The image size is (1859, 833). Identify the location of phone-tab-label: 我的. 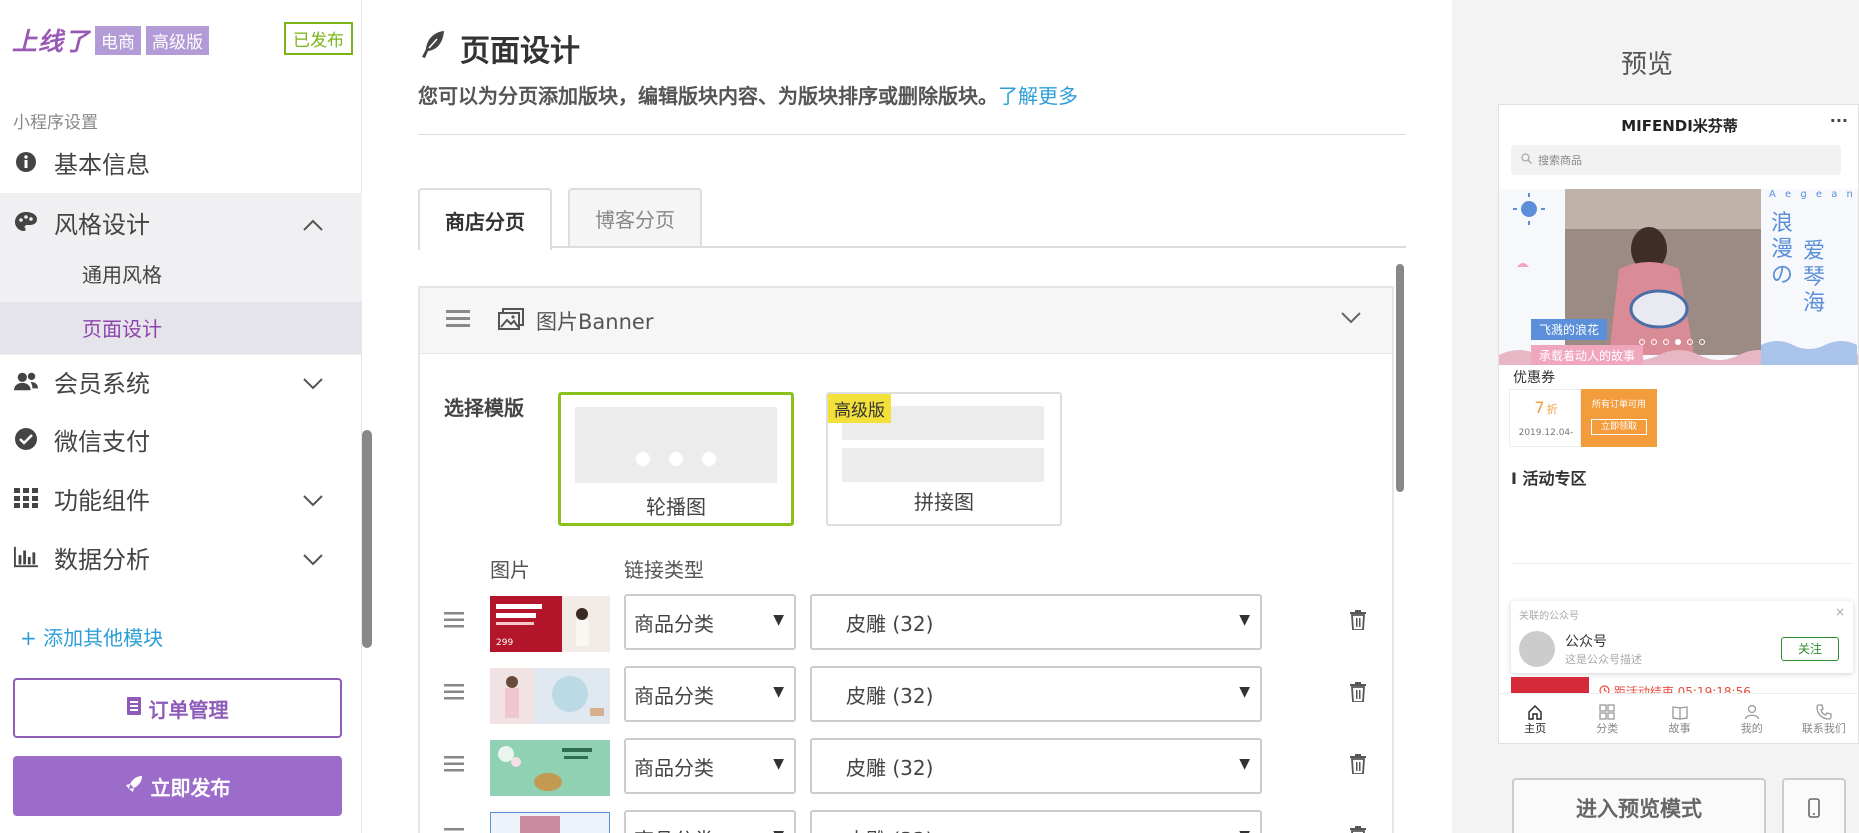
(1751, 728).